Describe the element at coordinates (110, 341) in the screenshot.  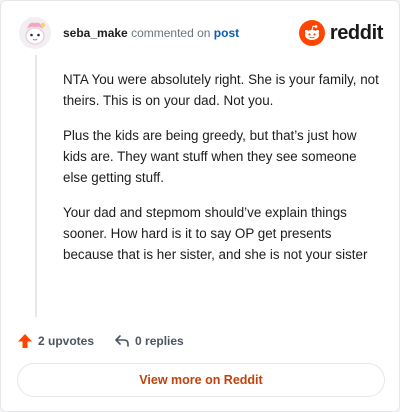
I see `comment-actions: 2 upvotes 0 replies` at that location.